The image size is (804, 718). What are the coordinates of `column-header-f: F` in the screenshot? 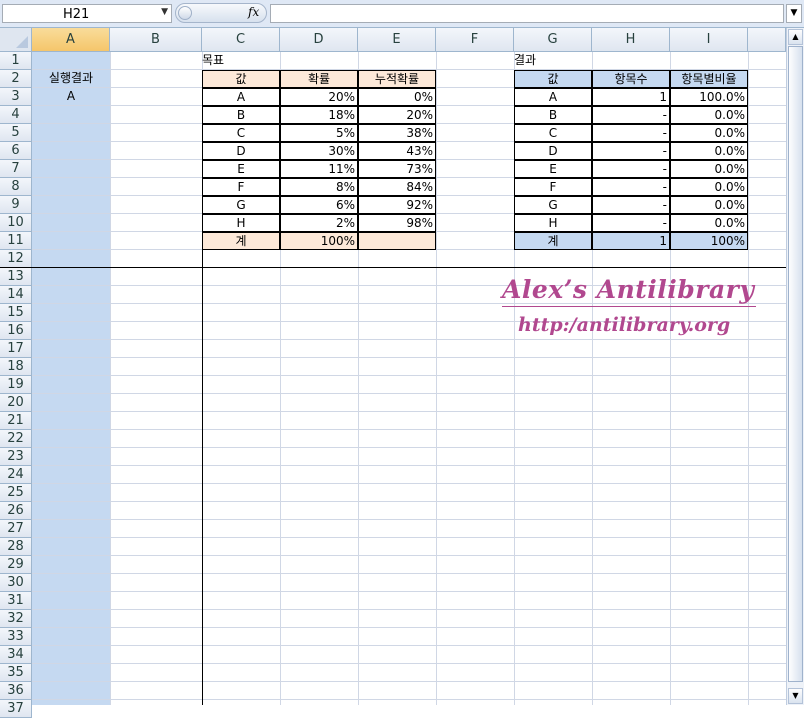 It's located at (475, 40).